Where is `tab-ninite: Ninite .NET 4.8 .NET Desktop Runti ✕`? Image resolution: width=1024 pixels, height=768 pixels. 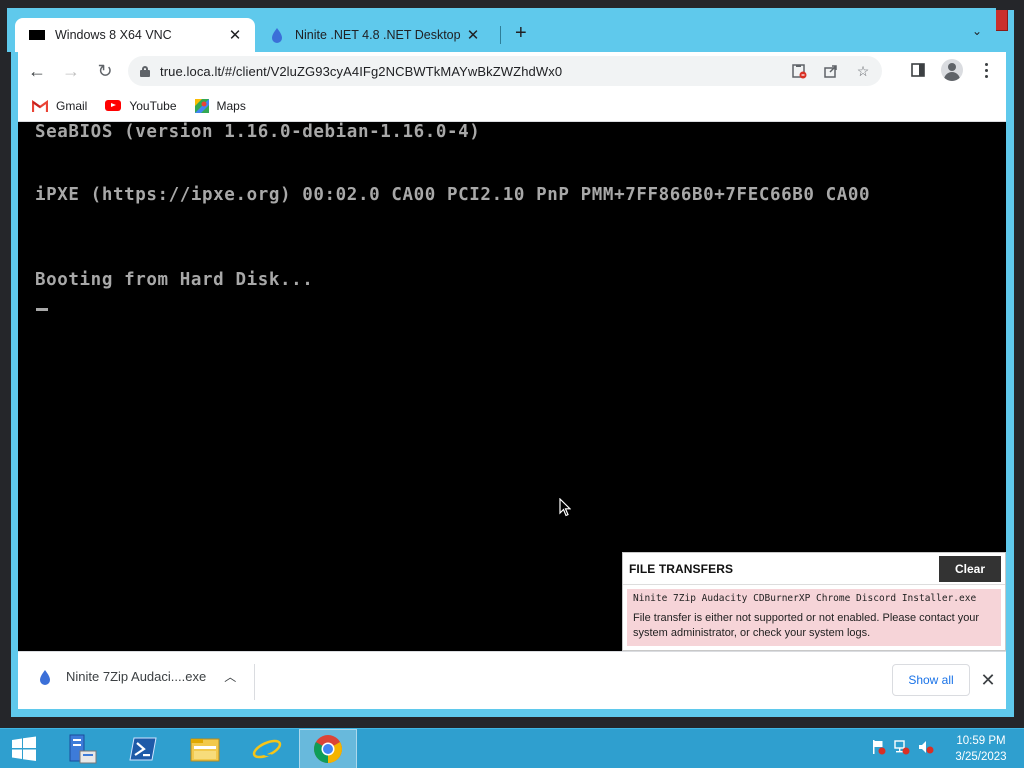 tab-ninite: Ninite .NET 4.8 .NET Desktop Runti ✕ is located at coordinates (374, 35).